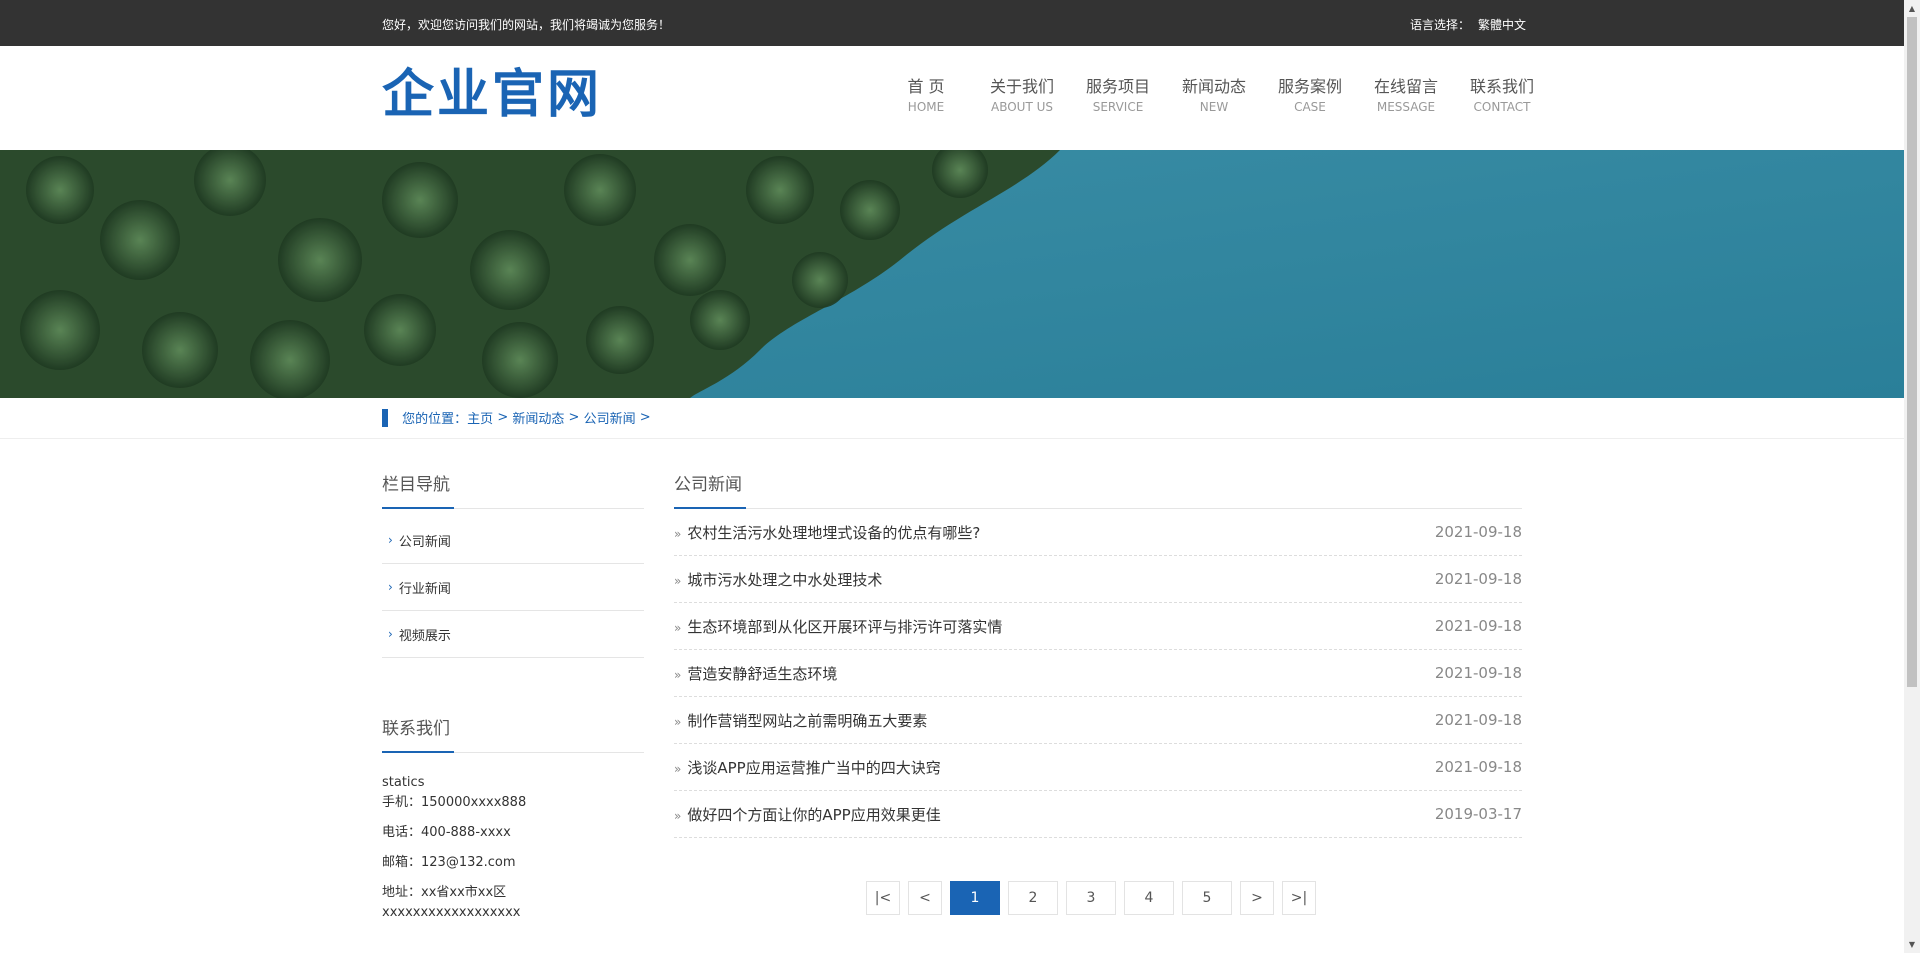 The height and width of the screenshot is (953, 1920). Describe the element at coordinates (416, 729) in the screenshot. I see `sidebar-contact-title-text: 联系我们` at that location.